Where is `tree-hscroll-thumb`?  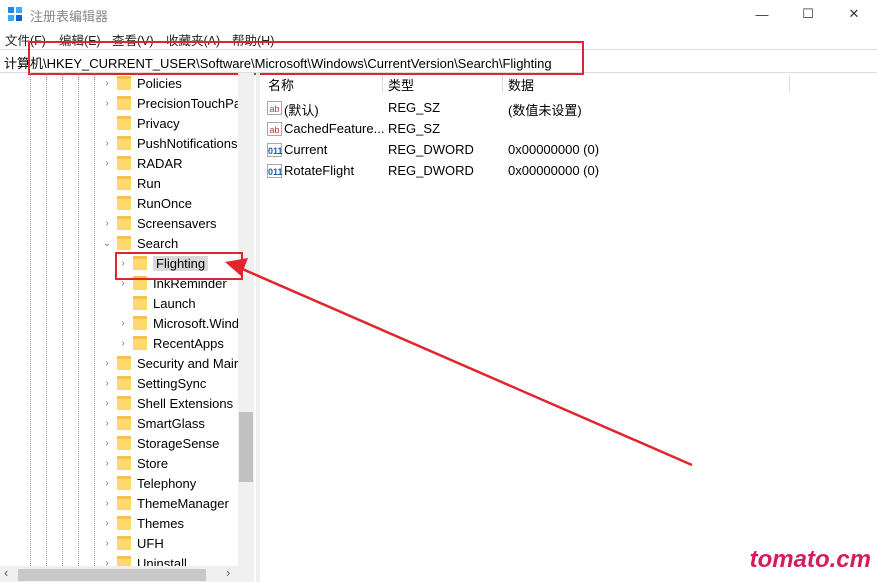 tree-hscroll-thumb is located at coordinates (112, 575).